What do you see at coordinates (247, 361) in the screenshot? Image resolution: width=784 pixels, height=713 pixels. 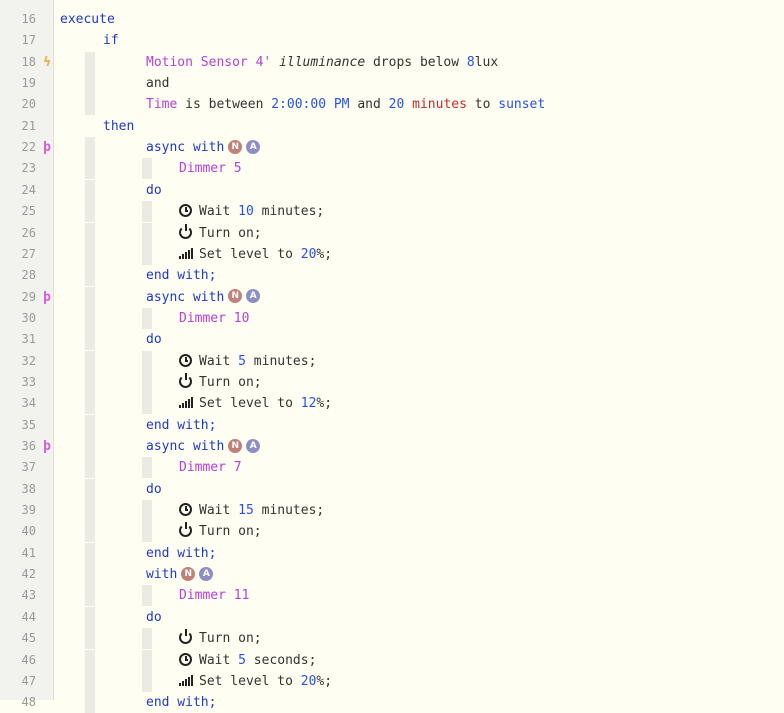 I see `statement-text: Wait 5 minutes;` at bounding box center [247, 361].